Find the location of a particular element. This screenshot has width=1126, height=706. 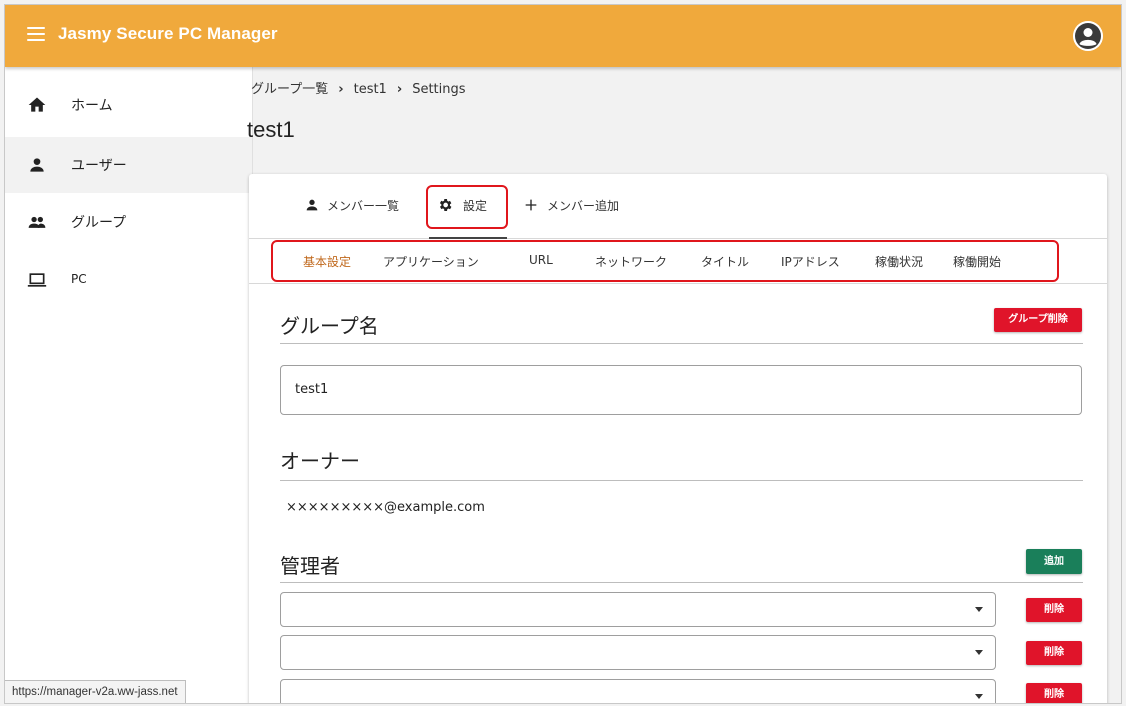

subtab-network: ネットワーク is located at coordinates (631, 261).